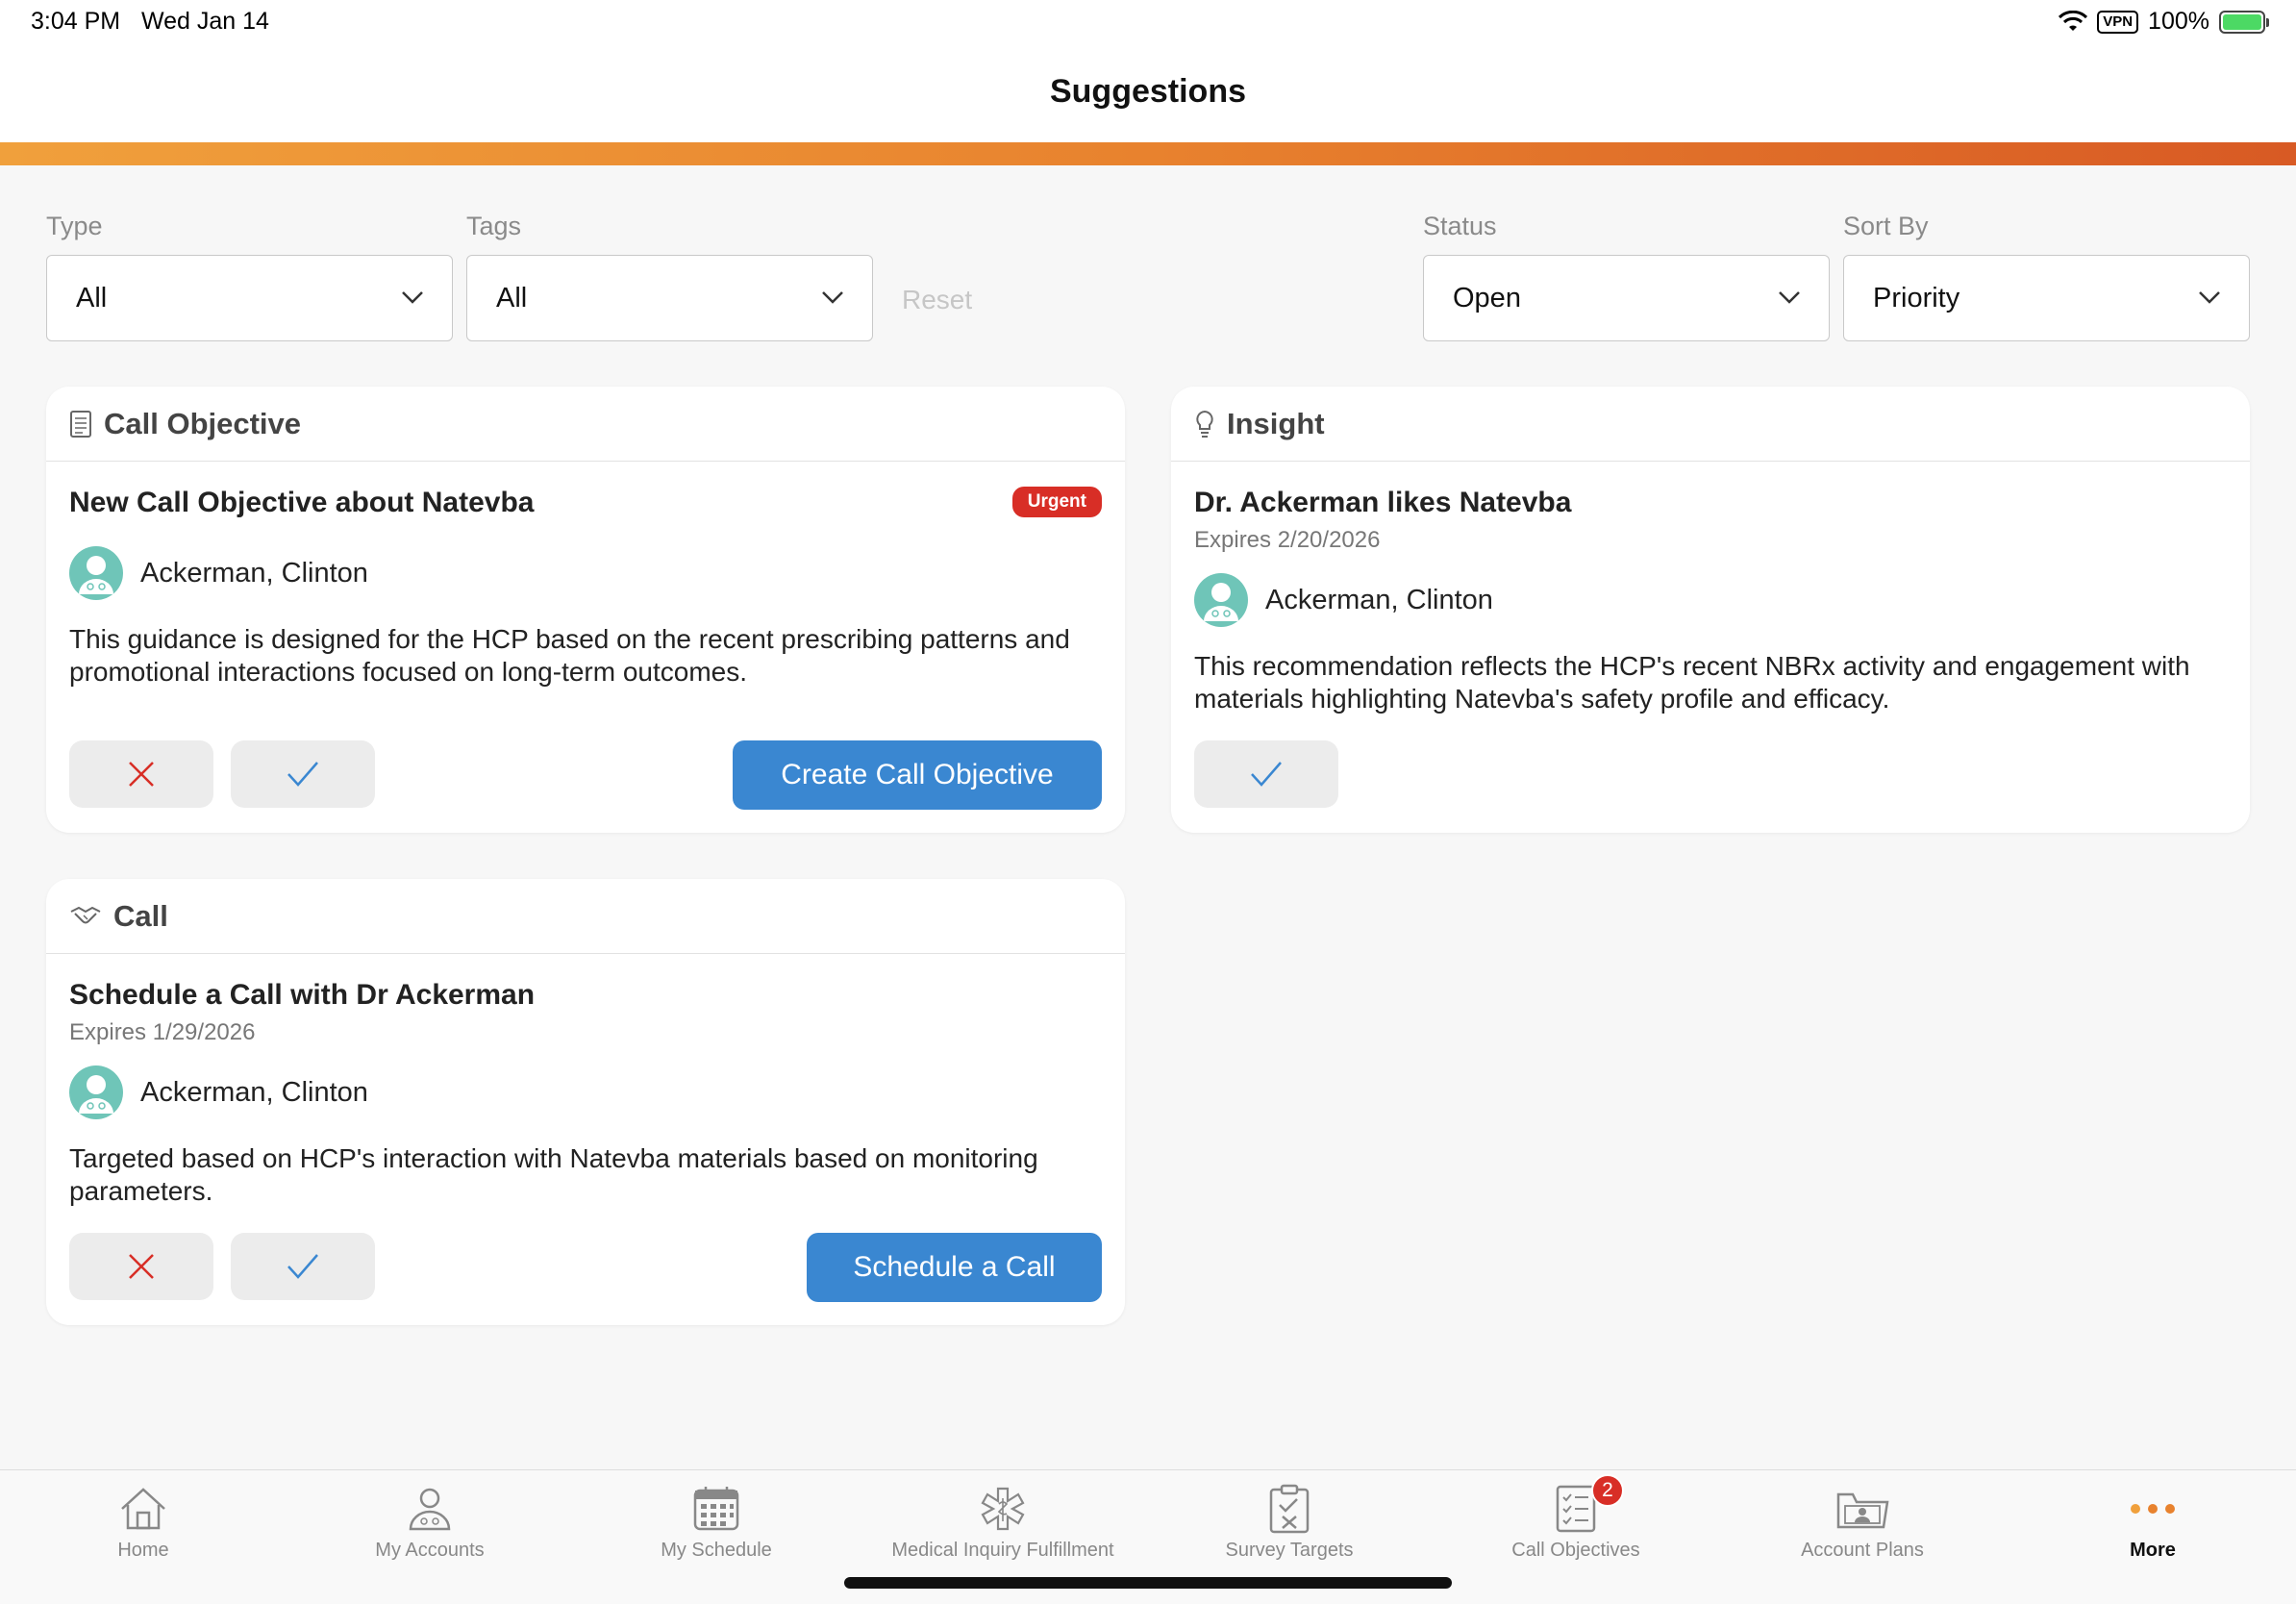  What do you see at coordinates (1056, 502) in the screenshot?
I see `urgent-badge: Urgent` at bounding box center [1056, 502].